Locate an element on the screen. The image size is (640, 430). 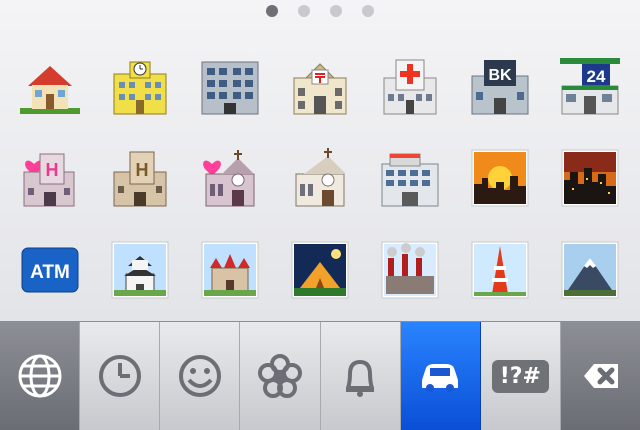
tab-nature is located at coordinates (280, 376).